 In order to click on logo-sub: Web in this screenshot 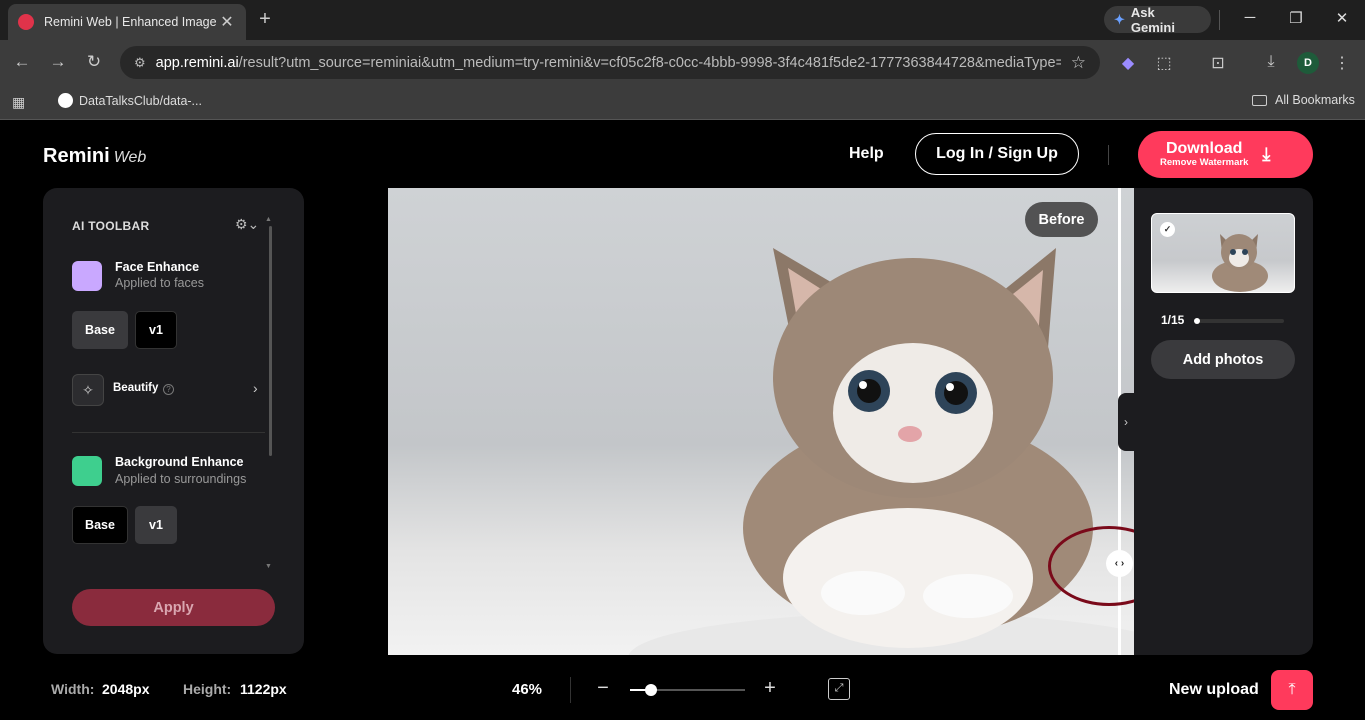, I will do `click(130, 157)`.